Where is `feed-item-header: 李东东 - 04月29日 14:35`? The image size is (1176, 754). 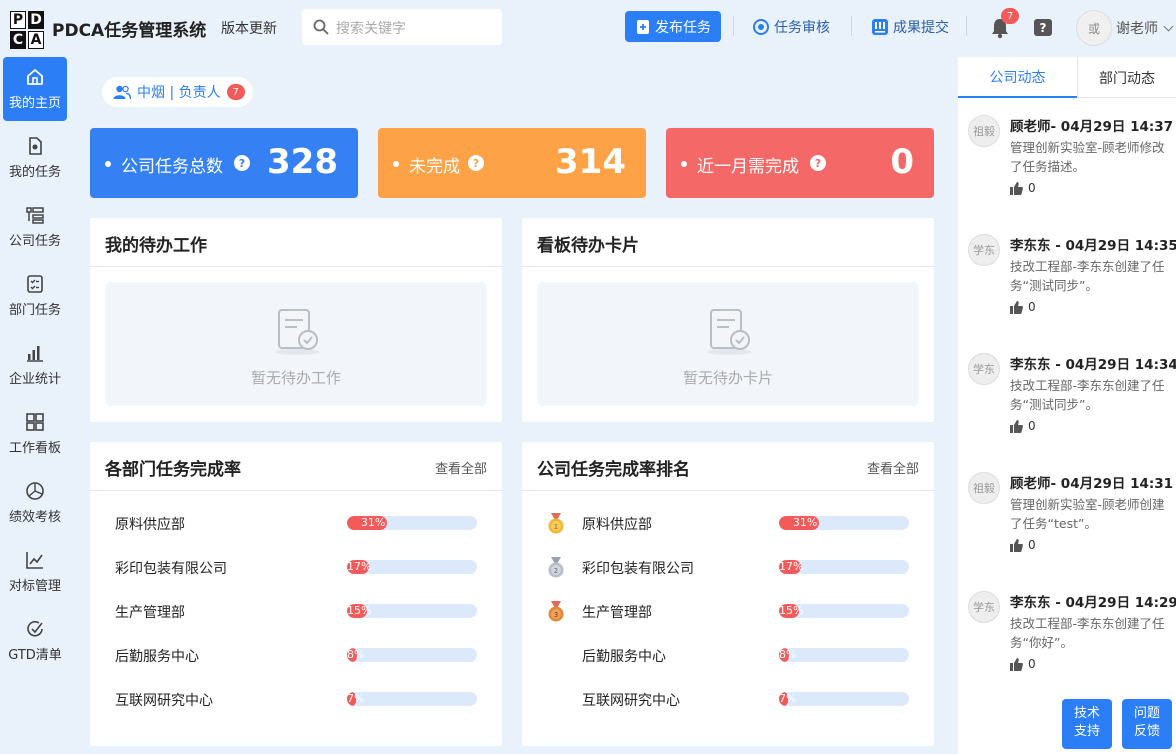 feed-item-header: 李东东 - 04月29日 14:35 is located at coordinates (1093, 246).